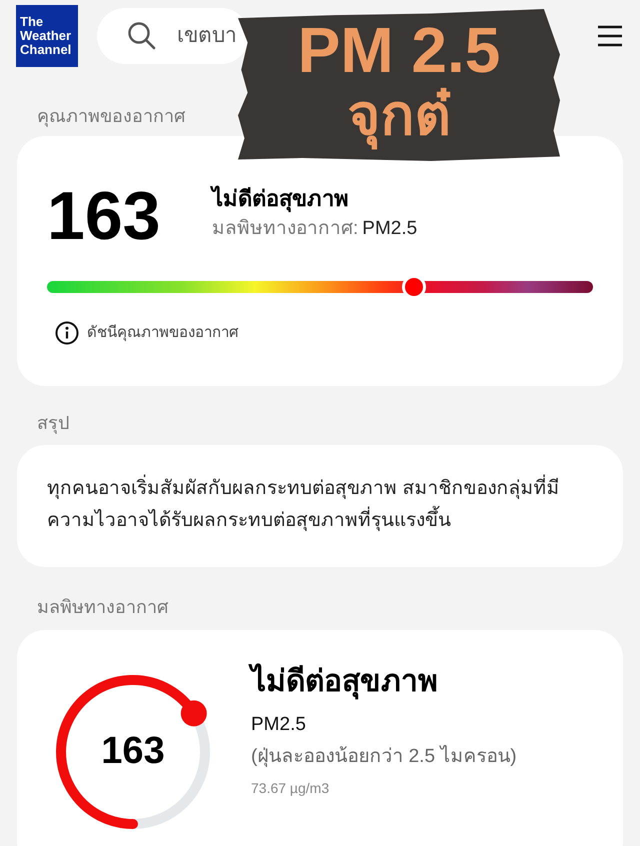 The width and height of the screenshot is (640, 846). What do you see at coordinates (104, 216) in the screenshot?
I see `aqi-value: 163` at bounding box center [104, 216].